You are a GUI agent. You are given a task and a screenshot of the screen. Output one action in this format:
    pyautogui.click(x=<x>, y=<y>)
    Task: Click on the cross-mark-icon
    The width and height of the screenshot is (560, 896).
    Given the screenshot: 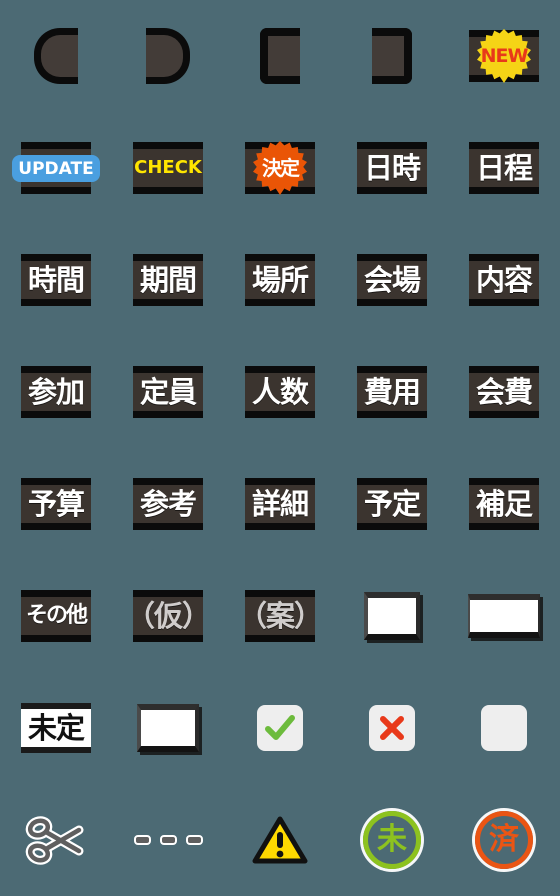 What is the action you would take?
    pyautogui.click(x=392, y=728)
    